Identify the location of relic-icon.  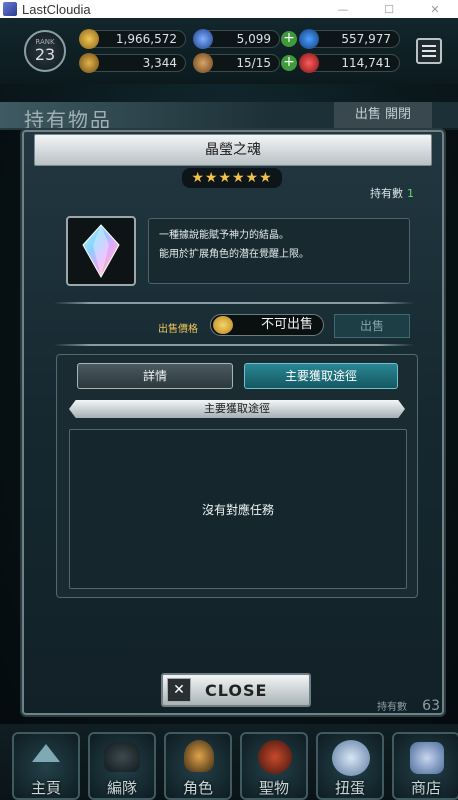
(275, 757).